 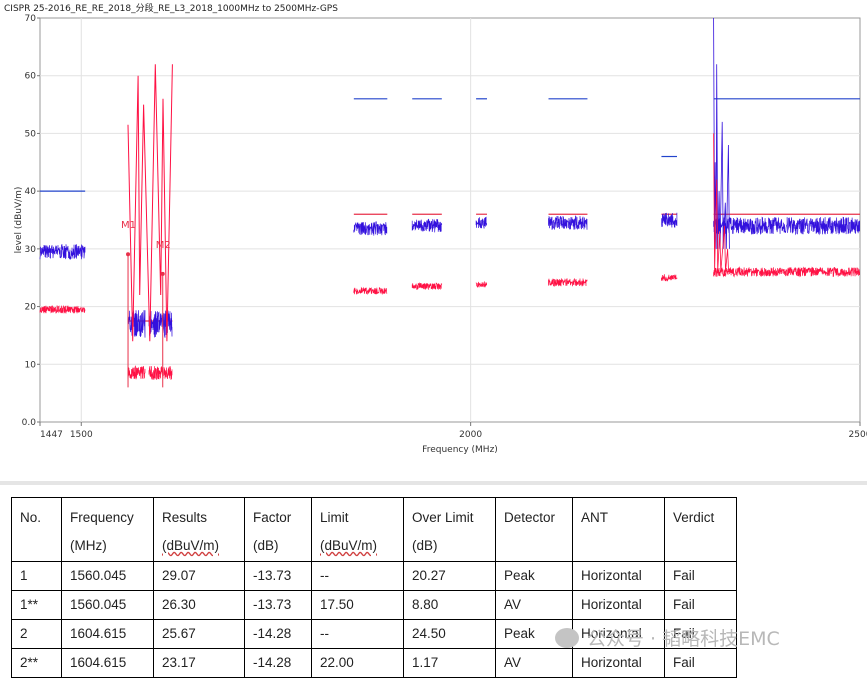 What do you see at coordinates (31, 19) in the screenshot?
I see `y-tick-label: 70` at bounding box center [31, 19].